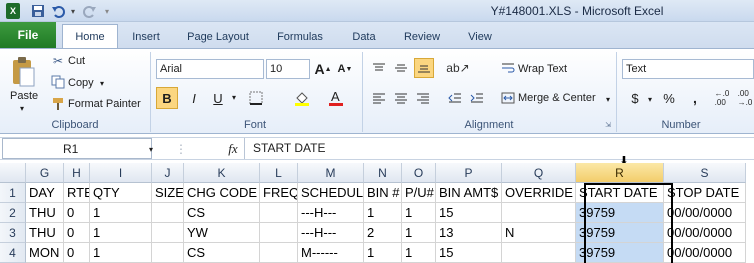  What do you see at coordinates (58, 82) in the screenshot?
I see `copy-icon` at bounding box center [58, 82].